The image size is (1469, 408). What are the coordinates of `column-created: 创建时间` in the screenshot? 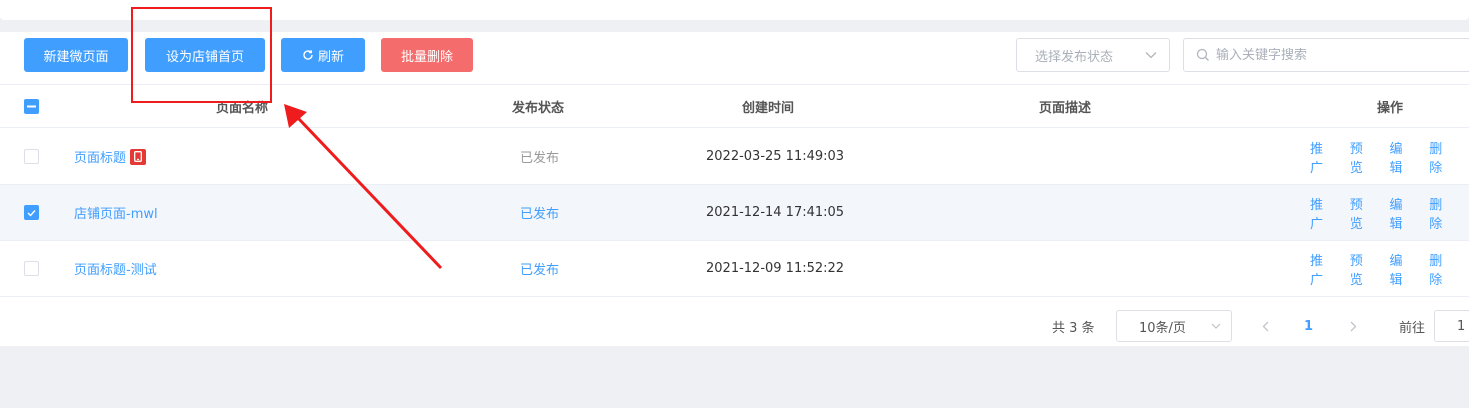 It's located at (768, 106).